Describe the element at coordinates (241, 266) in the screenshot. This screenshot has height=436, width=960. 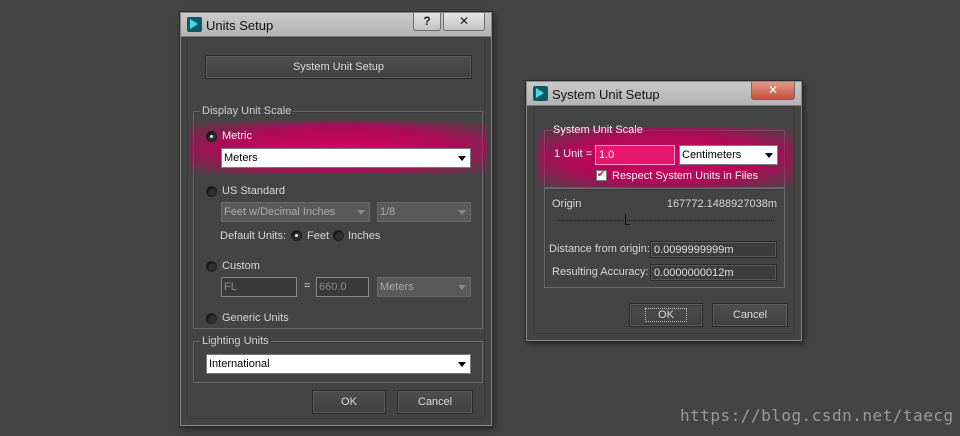
I see `custom-label: Custom` at that location.